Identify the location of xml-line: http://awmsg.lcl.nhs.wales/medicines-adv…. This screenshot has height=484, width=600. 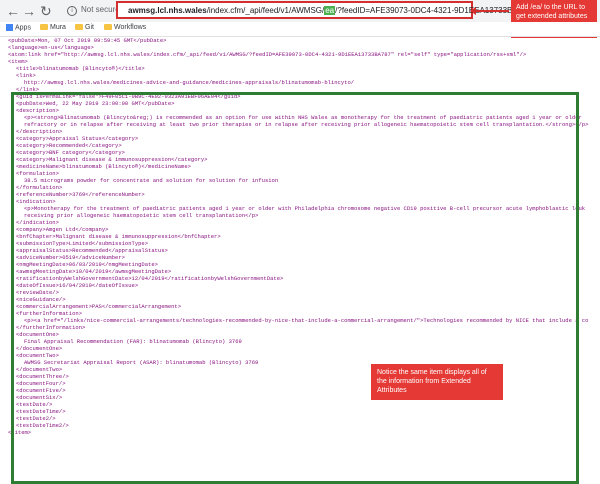
(189, 82).